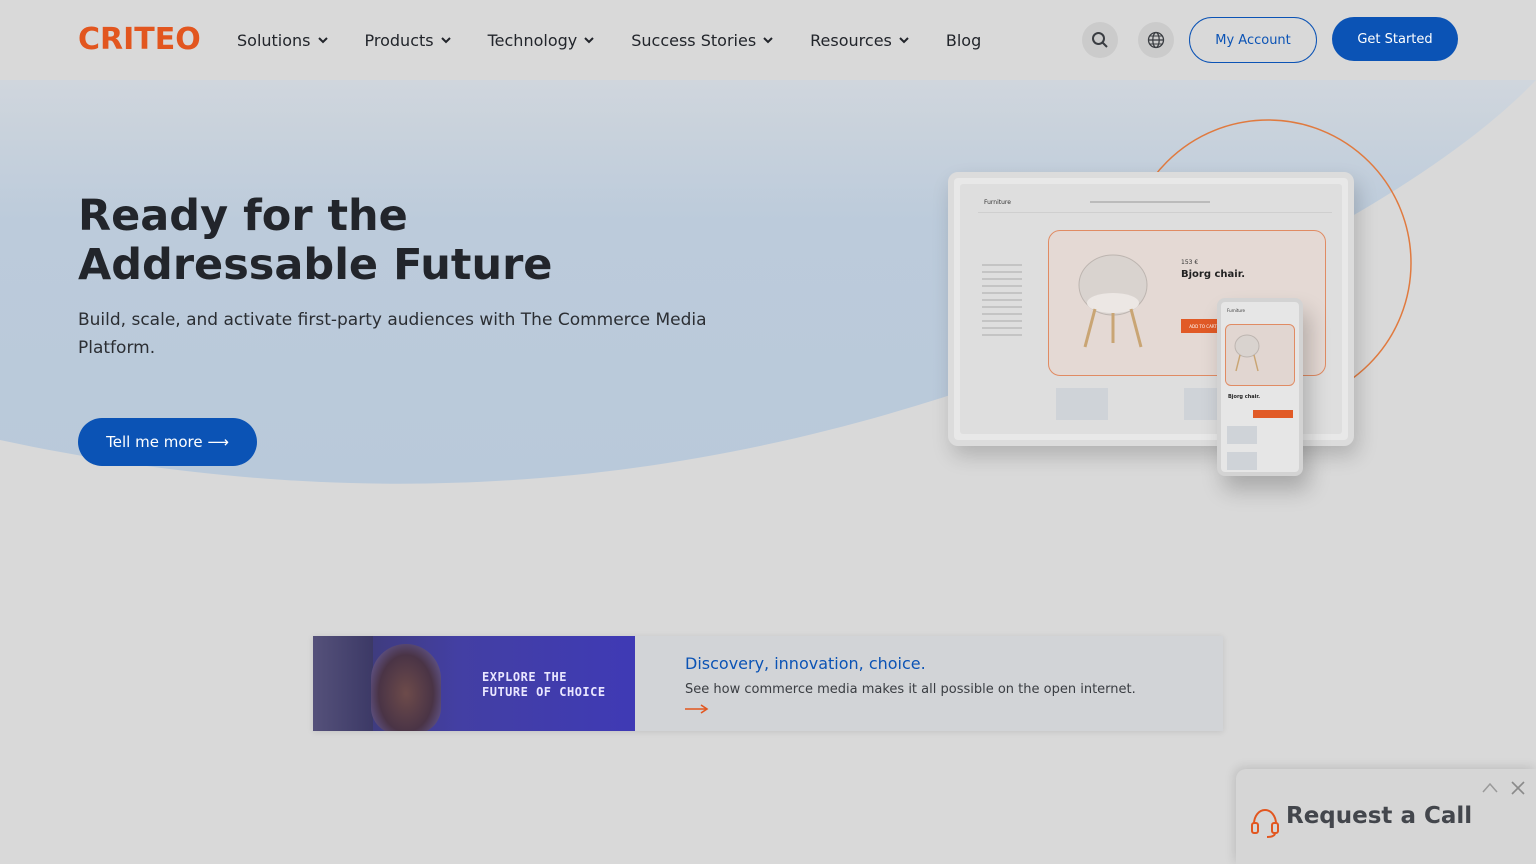 Image resolution: width=1536 pixels, height=864 pixels. I want to click on arrow-right-icon, so click(697, 709).